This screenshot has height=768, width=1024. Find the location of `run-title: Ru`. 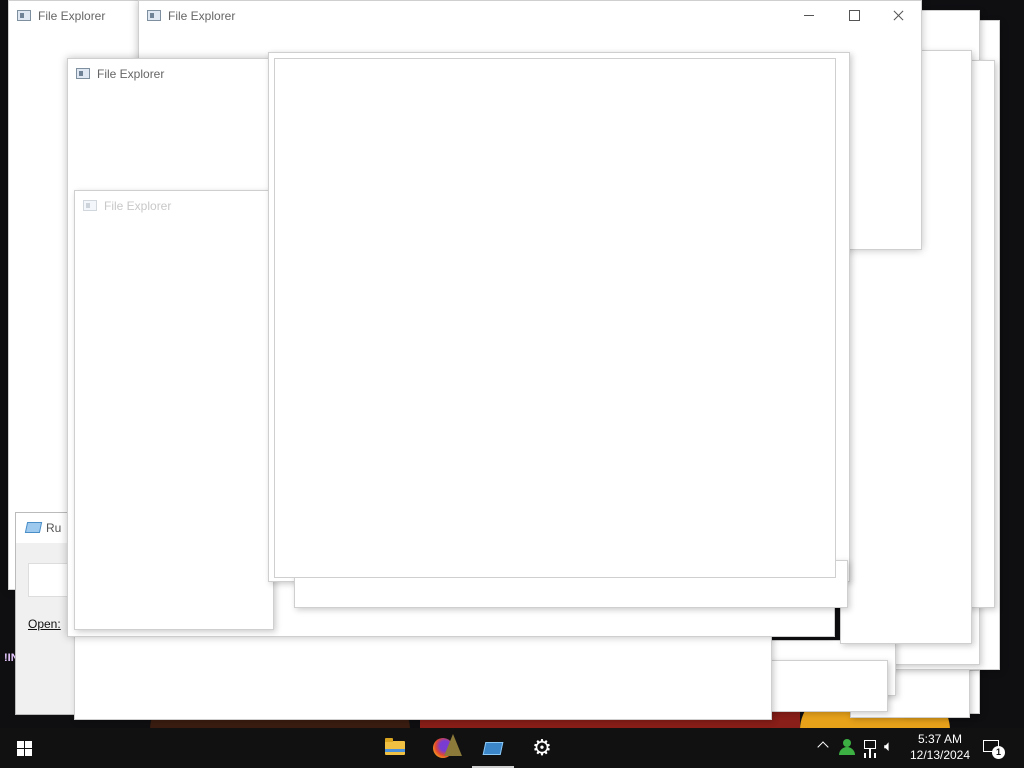

run-title: Ru is located at coordinates (54, 528).